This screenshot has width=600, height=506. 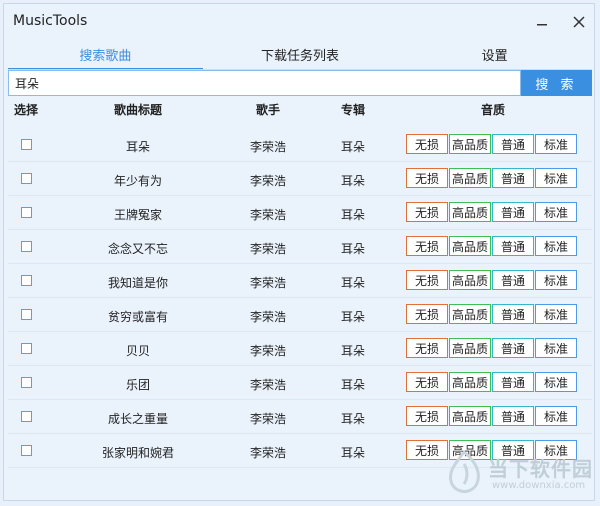 What do you see at coordinates (105, 57) in the screenshot?
I see `tab-search-songs: 搜索歌曲` at bounding box center [105, 57].